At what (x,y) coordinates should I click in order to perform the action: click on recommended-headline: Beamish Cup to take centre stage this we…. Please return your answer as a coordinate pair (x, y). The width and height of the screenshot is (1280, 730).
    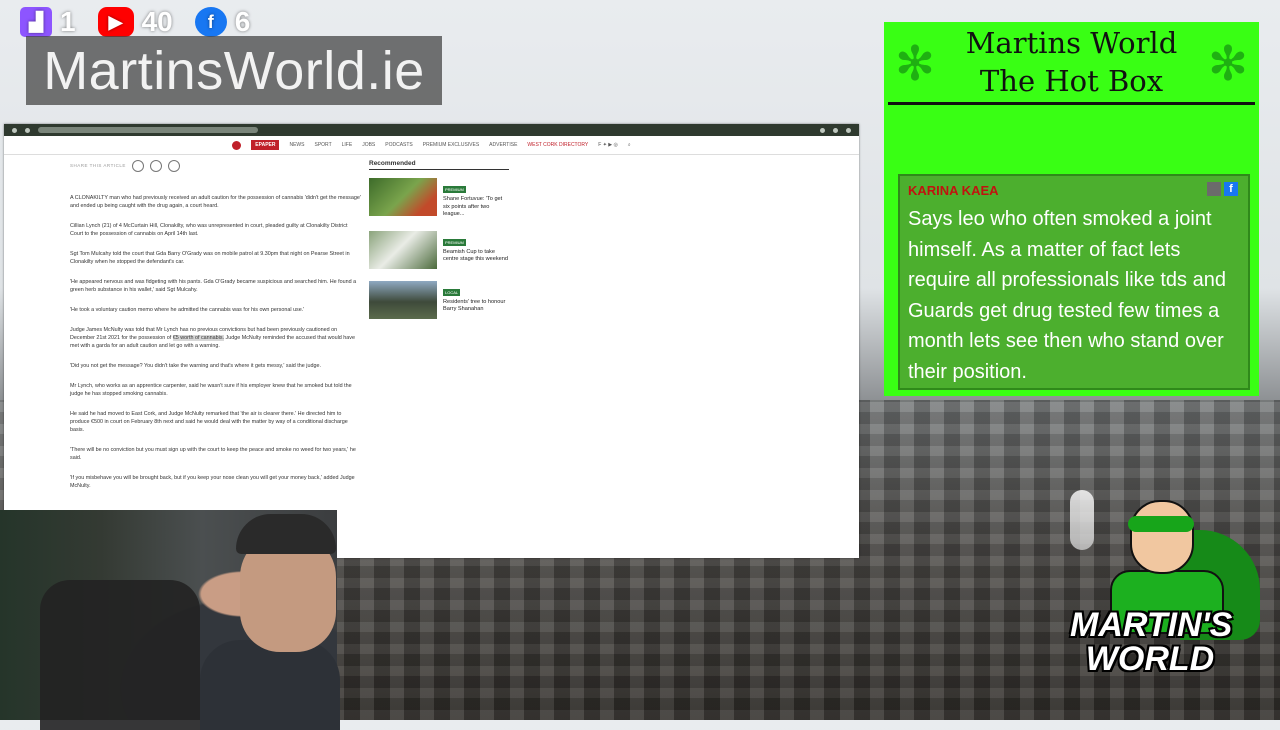
    Looking at the image, I should click on (476, 256).